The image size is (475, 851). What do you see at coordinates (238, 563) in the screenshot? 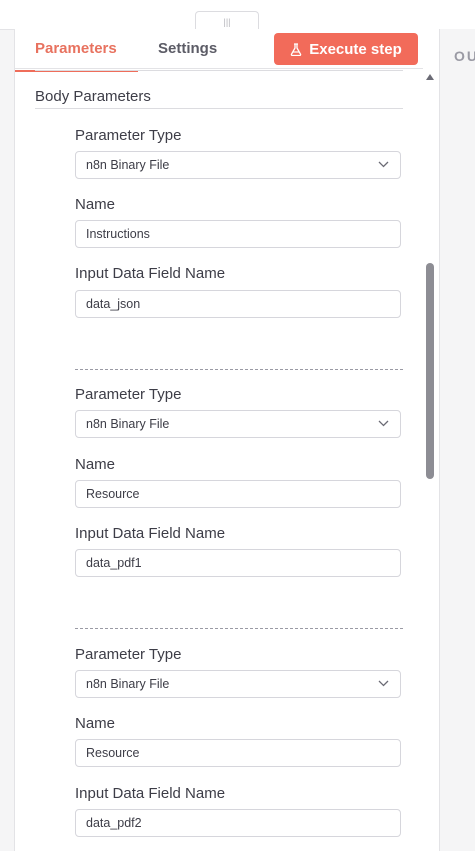
I see `input-data-field-name-input: data_pdf1` at bounding box center [238, 563].